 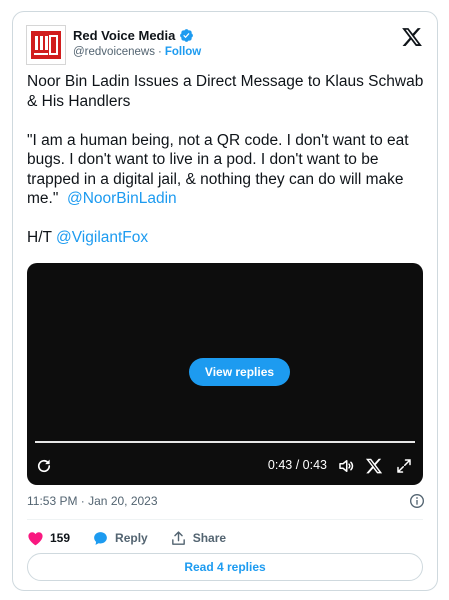 I want to click on mention-vigilantfox: @VigilantFox, so click(x=102, y=237).